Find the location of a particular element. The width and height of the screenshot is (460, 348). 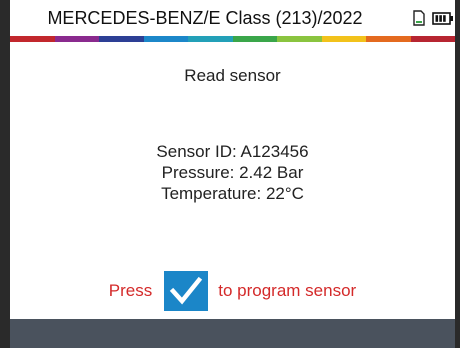

program-prompt: Press to program sensor is located at coordinates (232, 291).